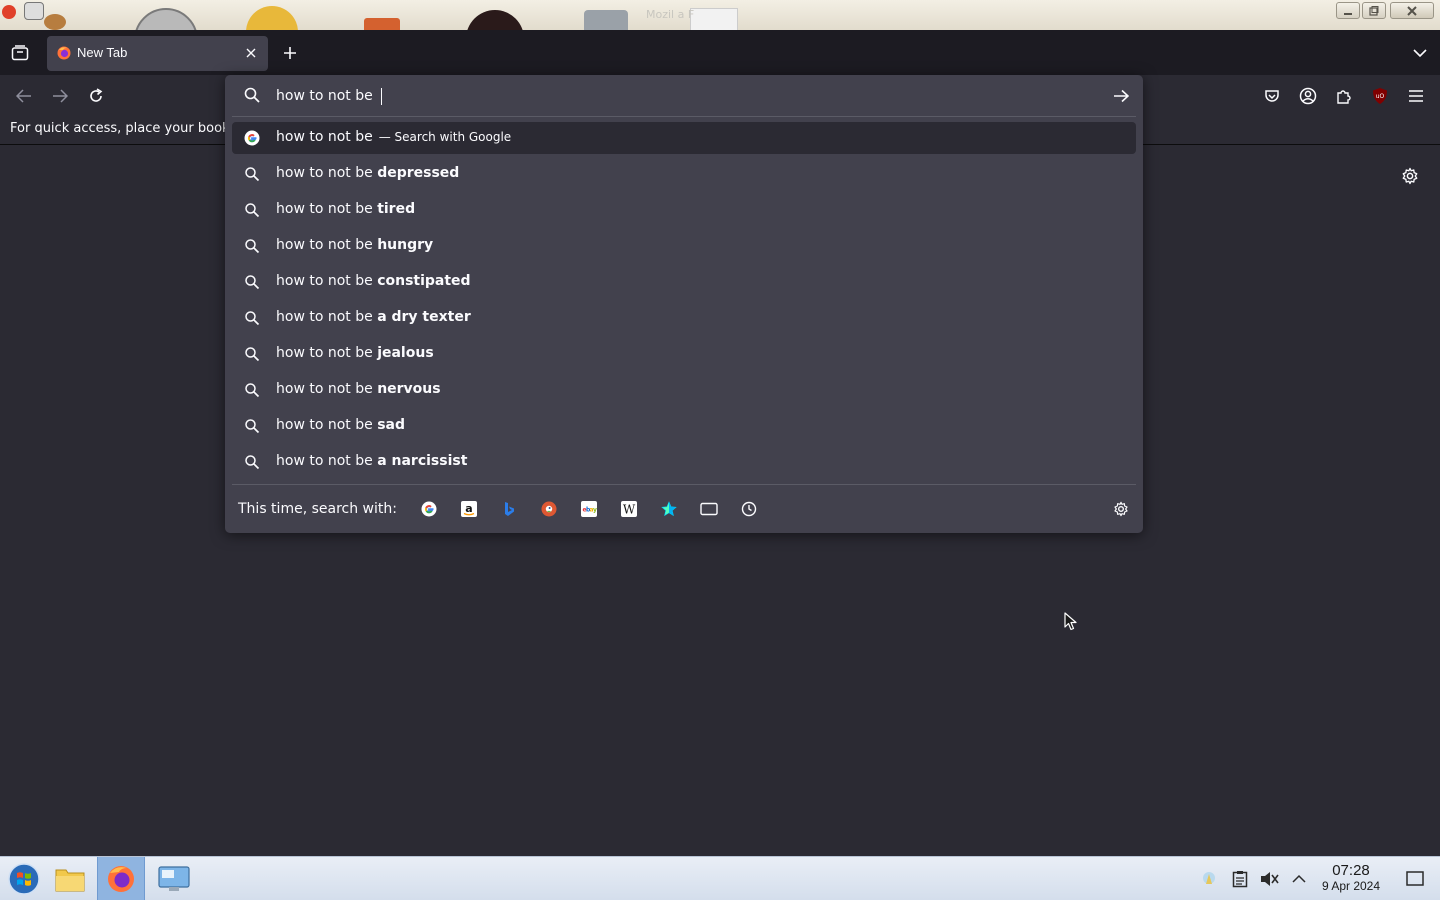 This screenshot has height=900, width=1440. What do you see at coordinates (1348, 10) in the screenshot?
I see `minimize-button` at bounding box center [1348, 10].